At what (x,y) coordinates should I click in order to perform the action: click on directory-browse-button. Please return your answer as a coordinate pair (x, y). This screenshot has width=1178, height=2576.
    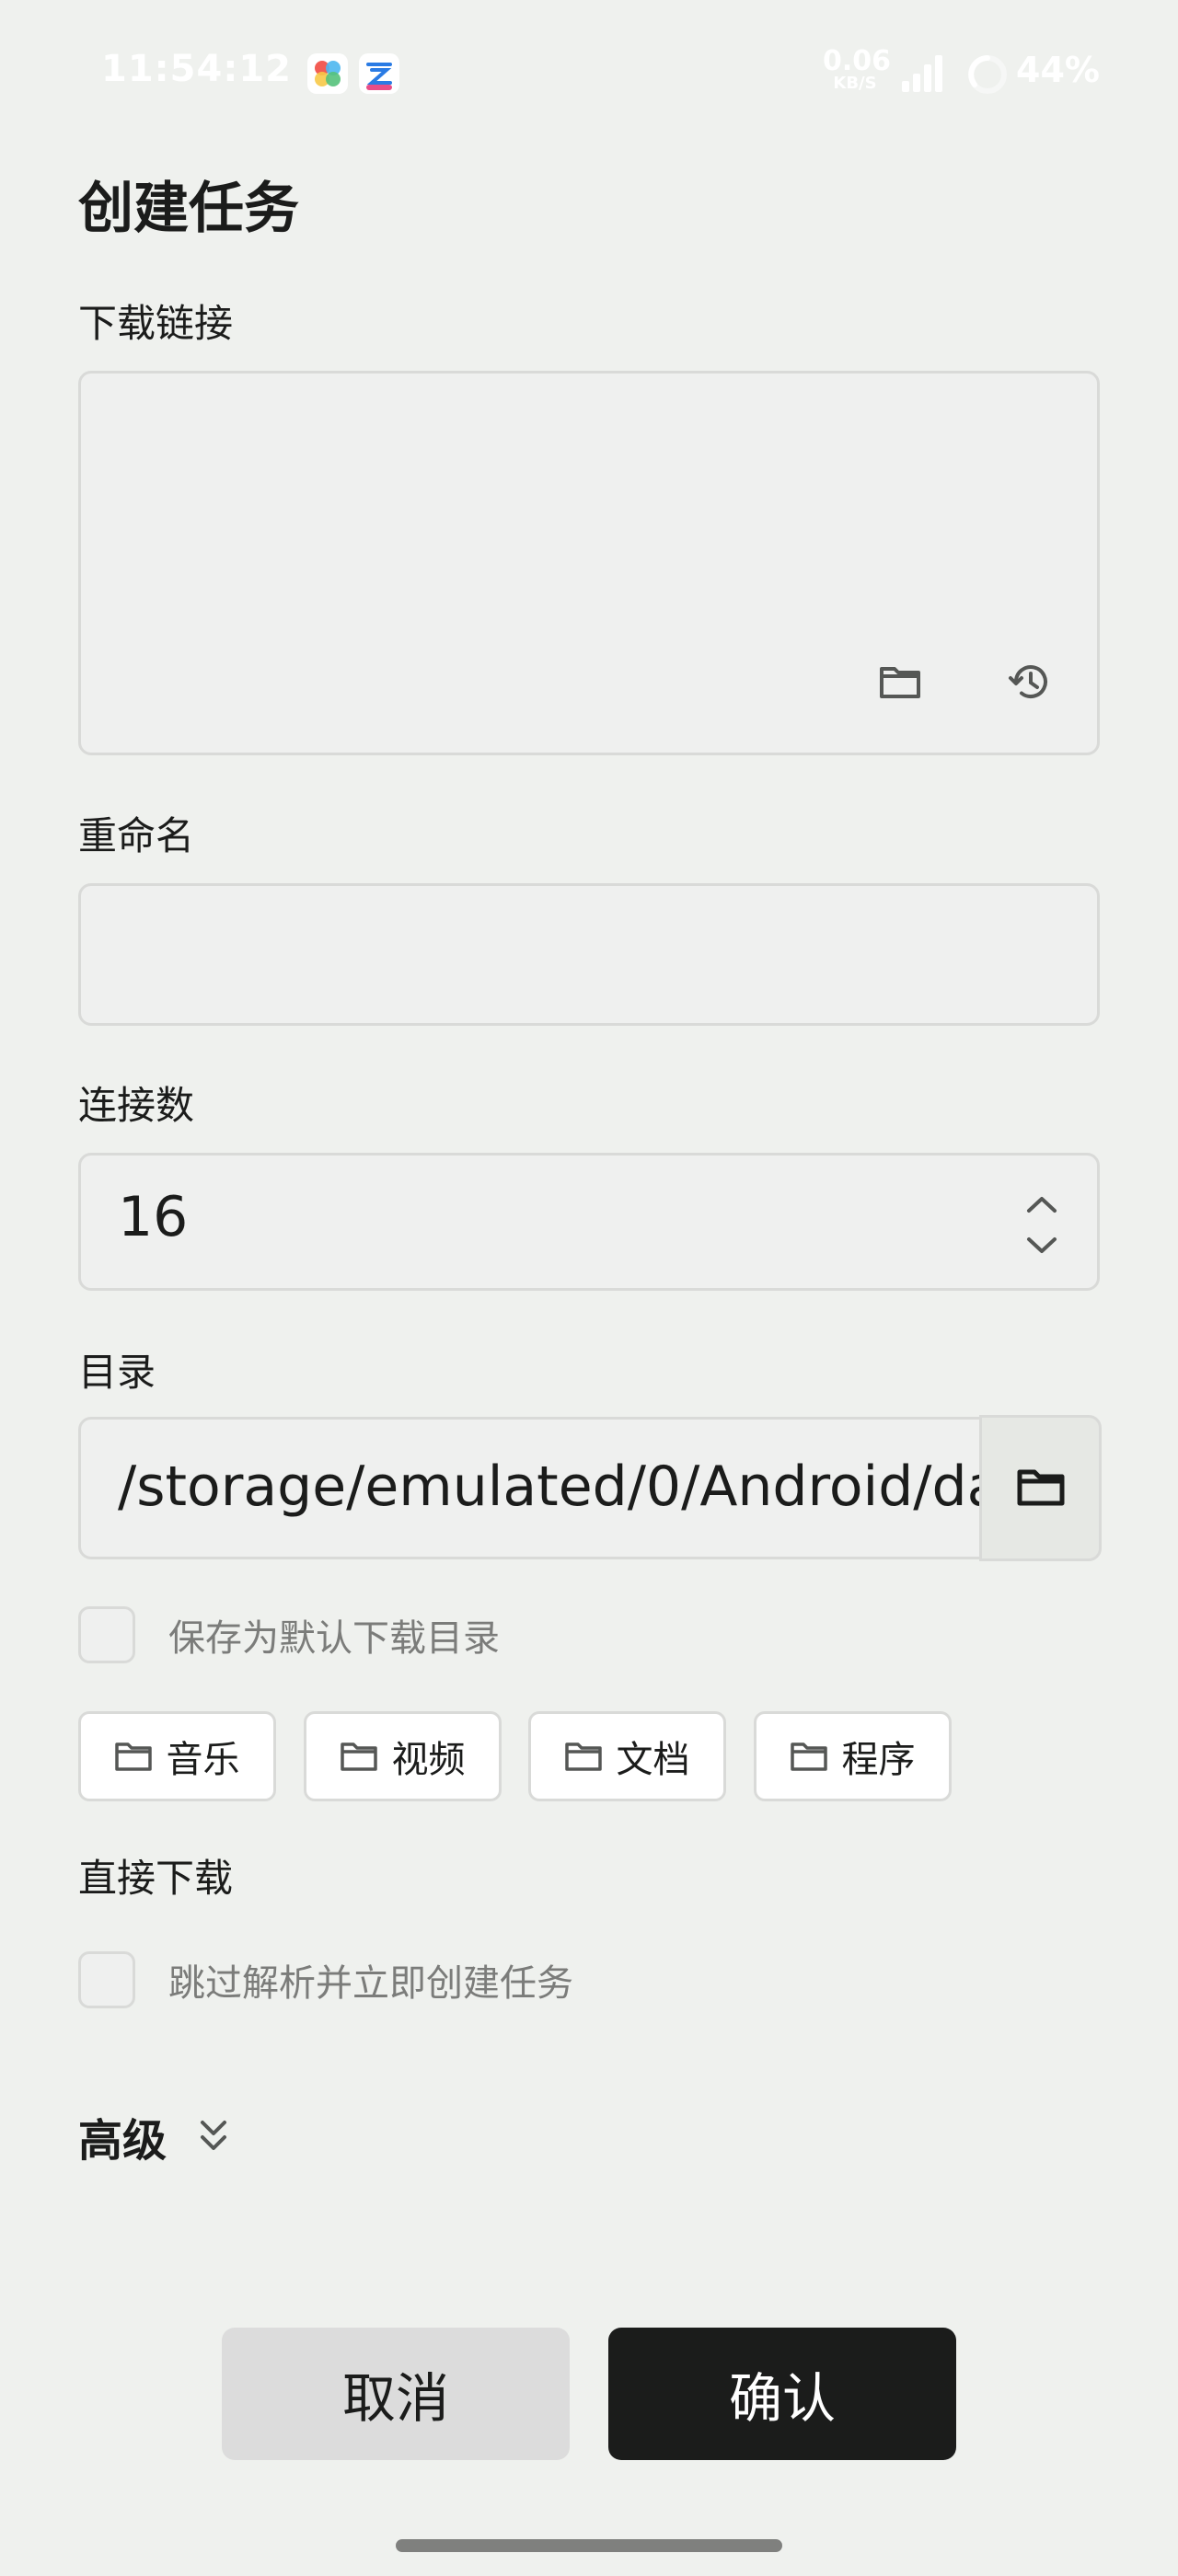
    Looking at the image, I should click on (1040, 1488).